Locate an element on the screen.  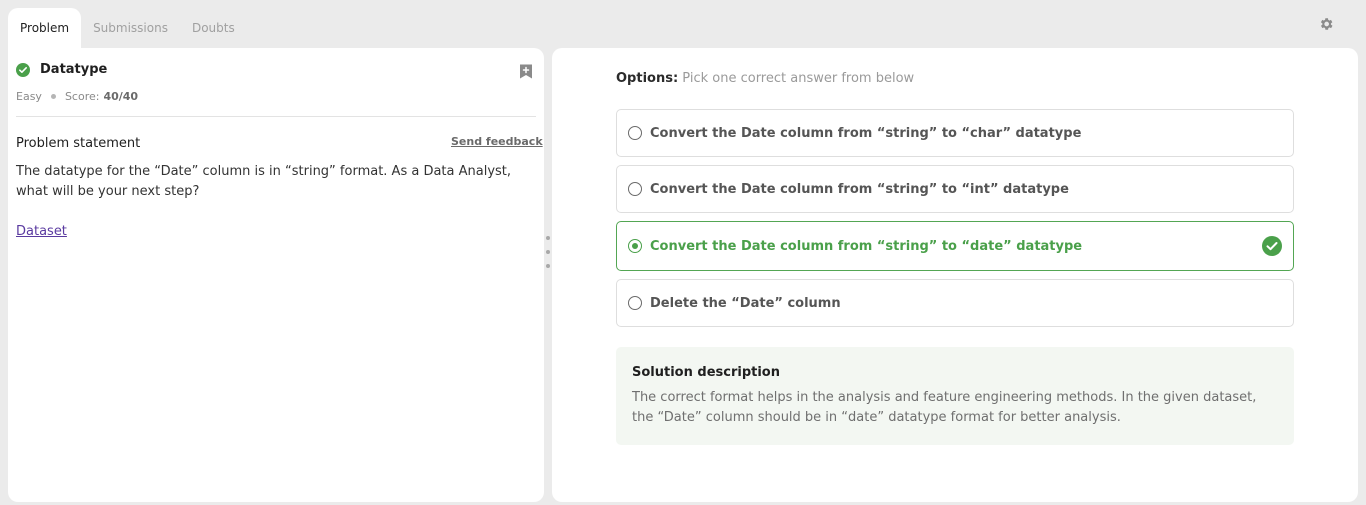
score-label: Score: is located at coordinates (82, 96).